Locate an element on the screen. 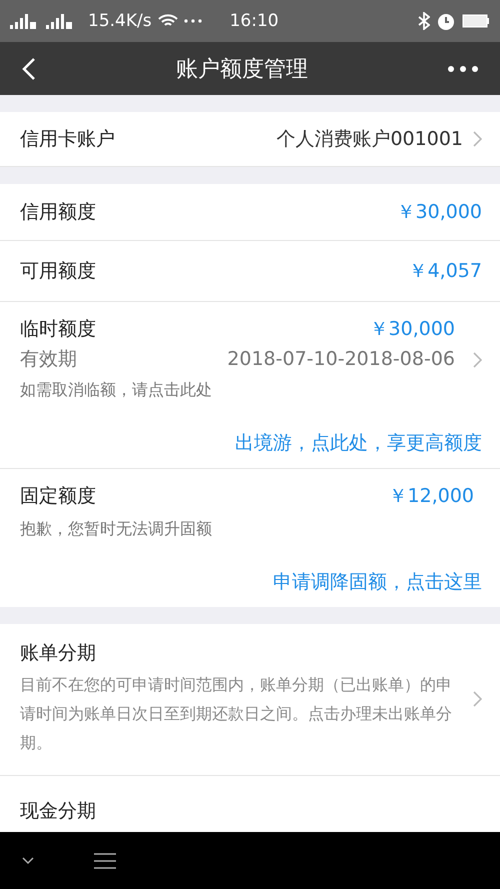 The height and width of the screenshot is (889, 500). installment-title: 现金分期 is located at coordinates (58, 811).